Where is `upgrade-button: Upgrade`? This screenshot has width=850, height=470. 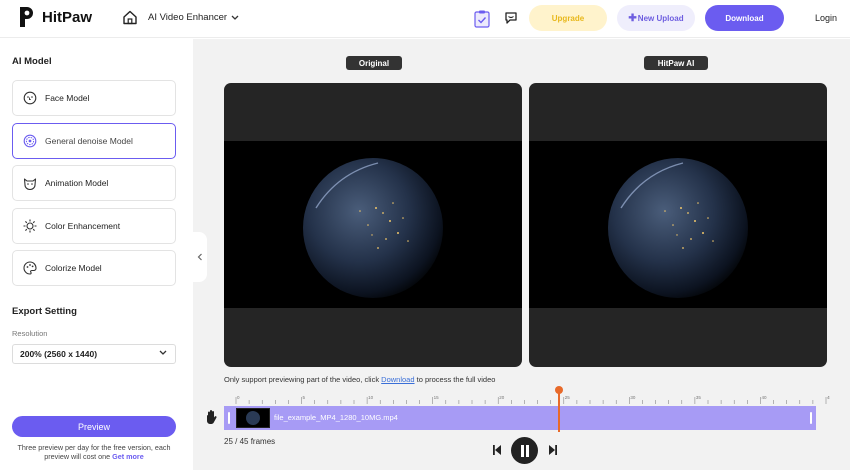
upgrade-button: Upgrade is located at coordinates (568, 18).